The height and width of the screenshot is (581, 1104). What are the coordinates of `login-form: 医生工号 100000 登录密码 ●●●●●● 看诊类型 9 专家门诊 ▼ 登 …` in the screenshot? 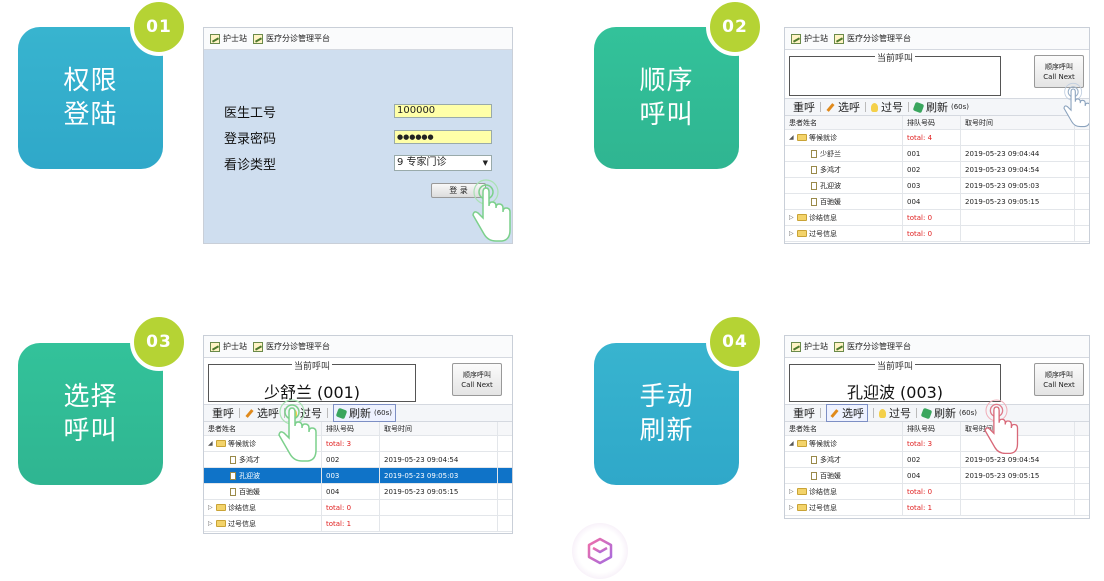 It's located at (358, 146).